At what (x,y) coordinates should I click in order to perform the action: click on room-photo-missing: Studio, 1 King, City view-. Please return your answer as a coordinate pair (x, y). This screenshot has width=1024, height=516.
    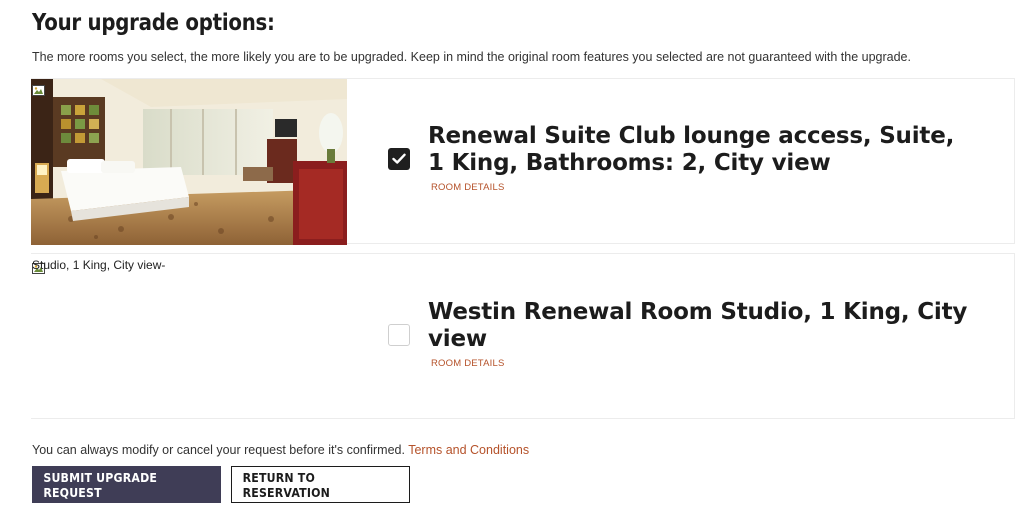
    Looking at the image, I should click on (189, 337).